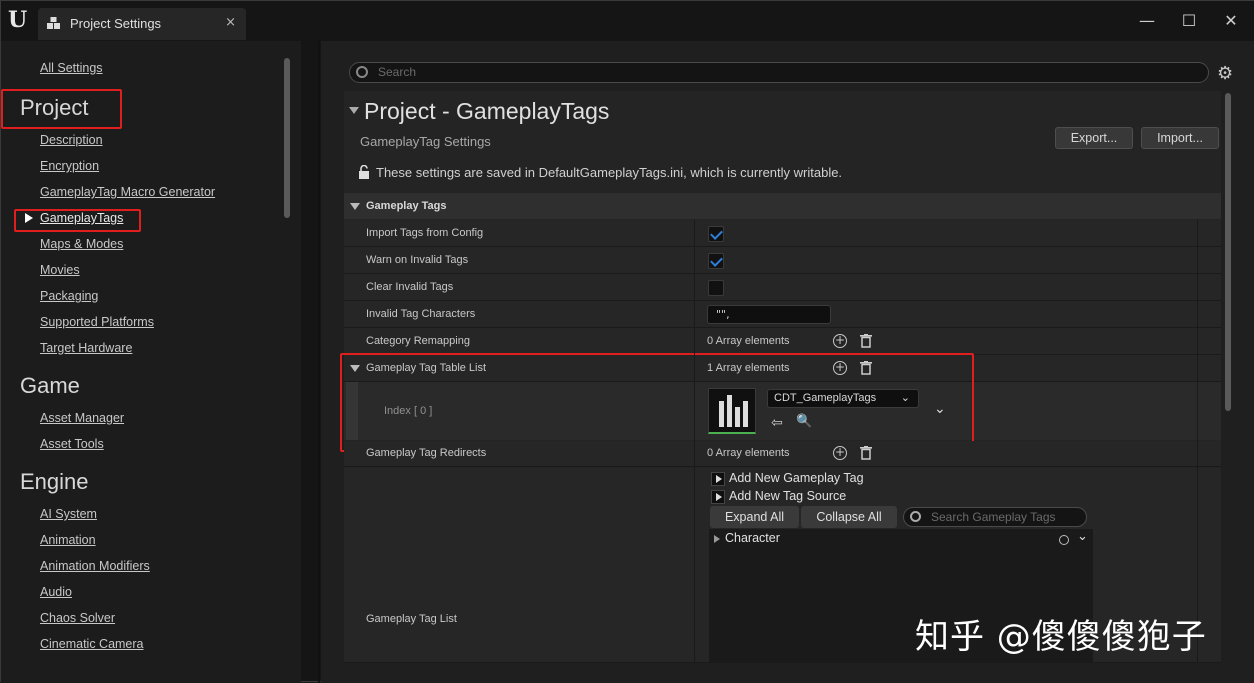  I want to click on sidebar-scrollbar, so click(287, 138).